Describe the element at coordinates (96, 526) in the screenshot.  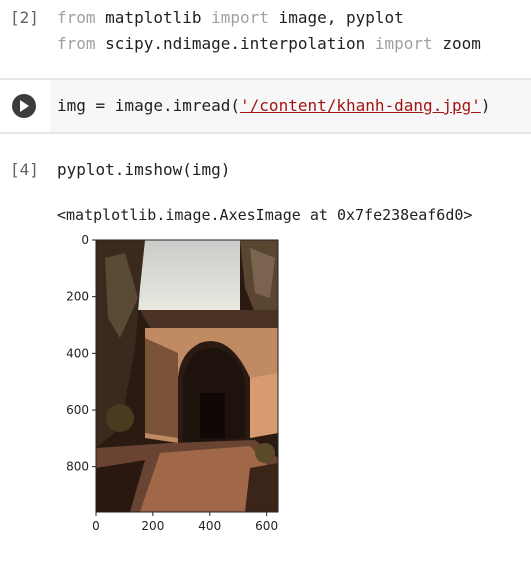
I see `x-tick-label: 0` at that location.